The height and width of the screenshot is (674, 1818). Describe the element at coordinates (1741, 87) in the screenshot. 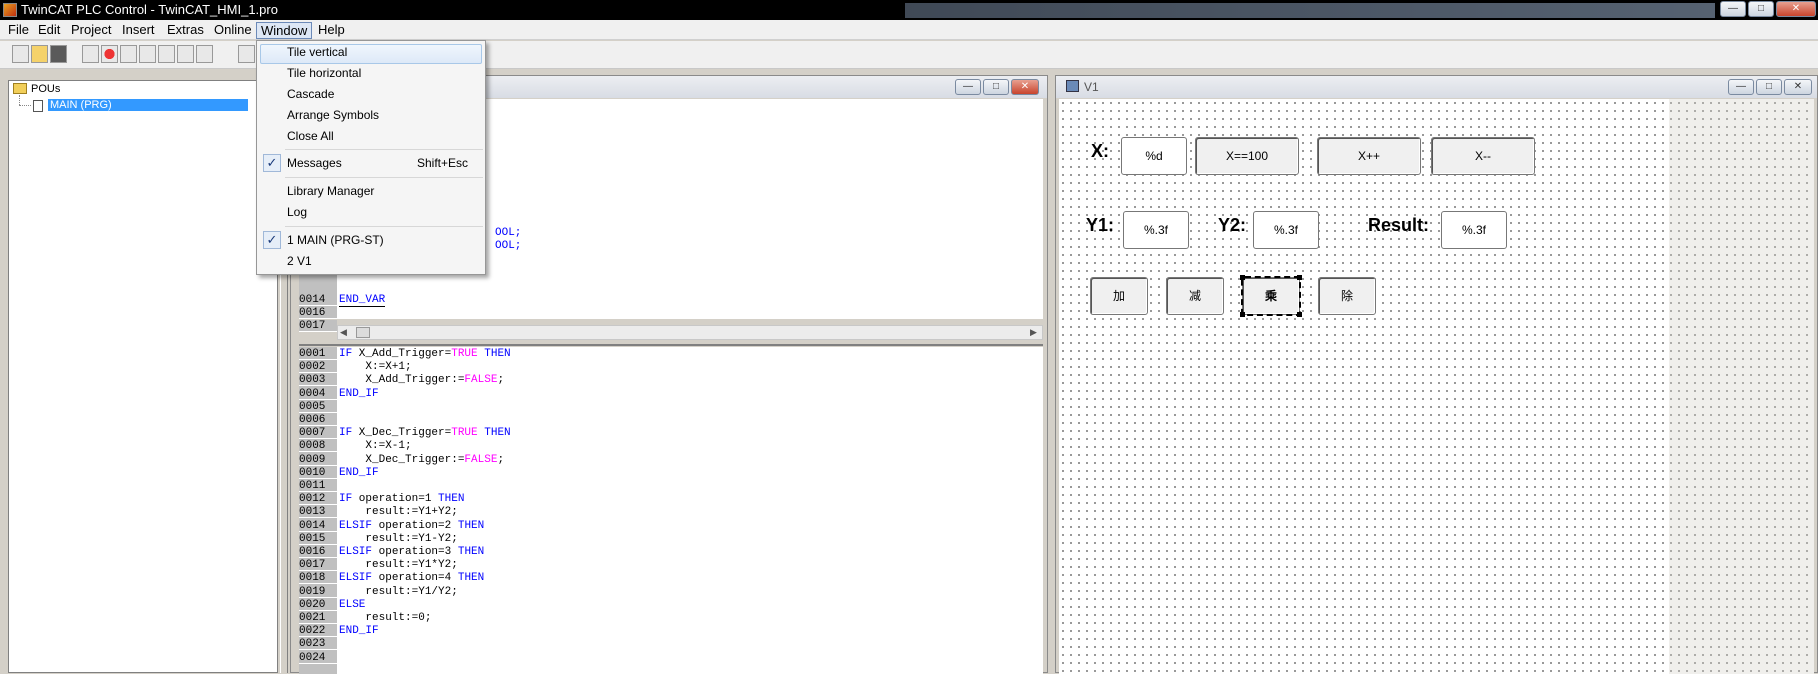

I see `viz-minimize-button: —` at that location.